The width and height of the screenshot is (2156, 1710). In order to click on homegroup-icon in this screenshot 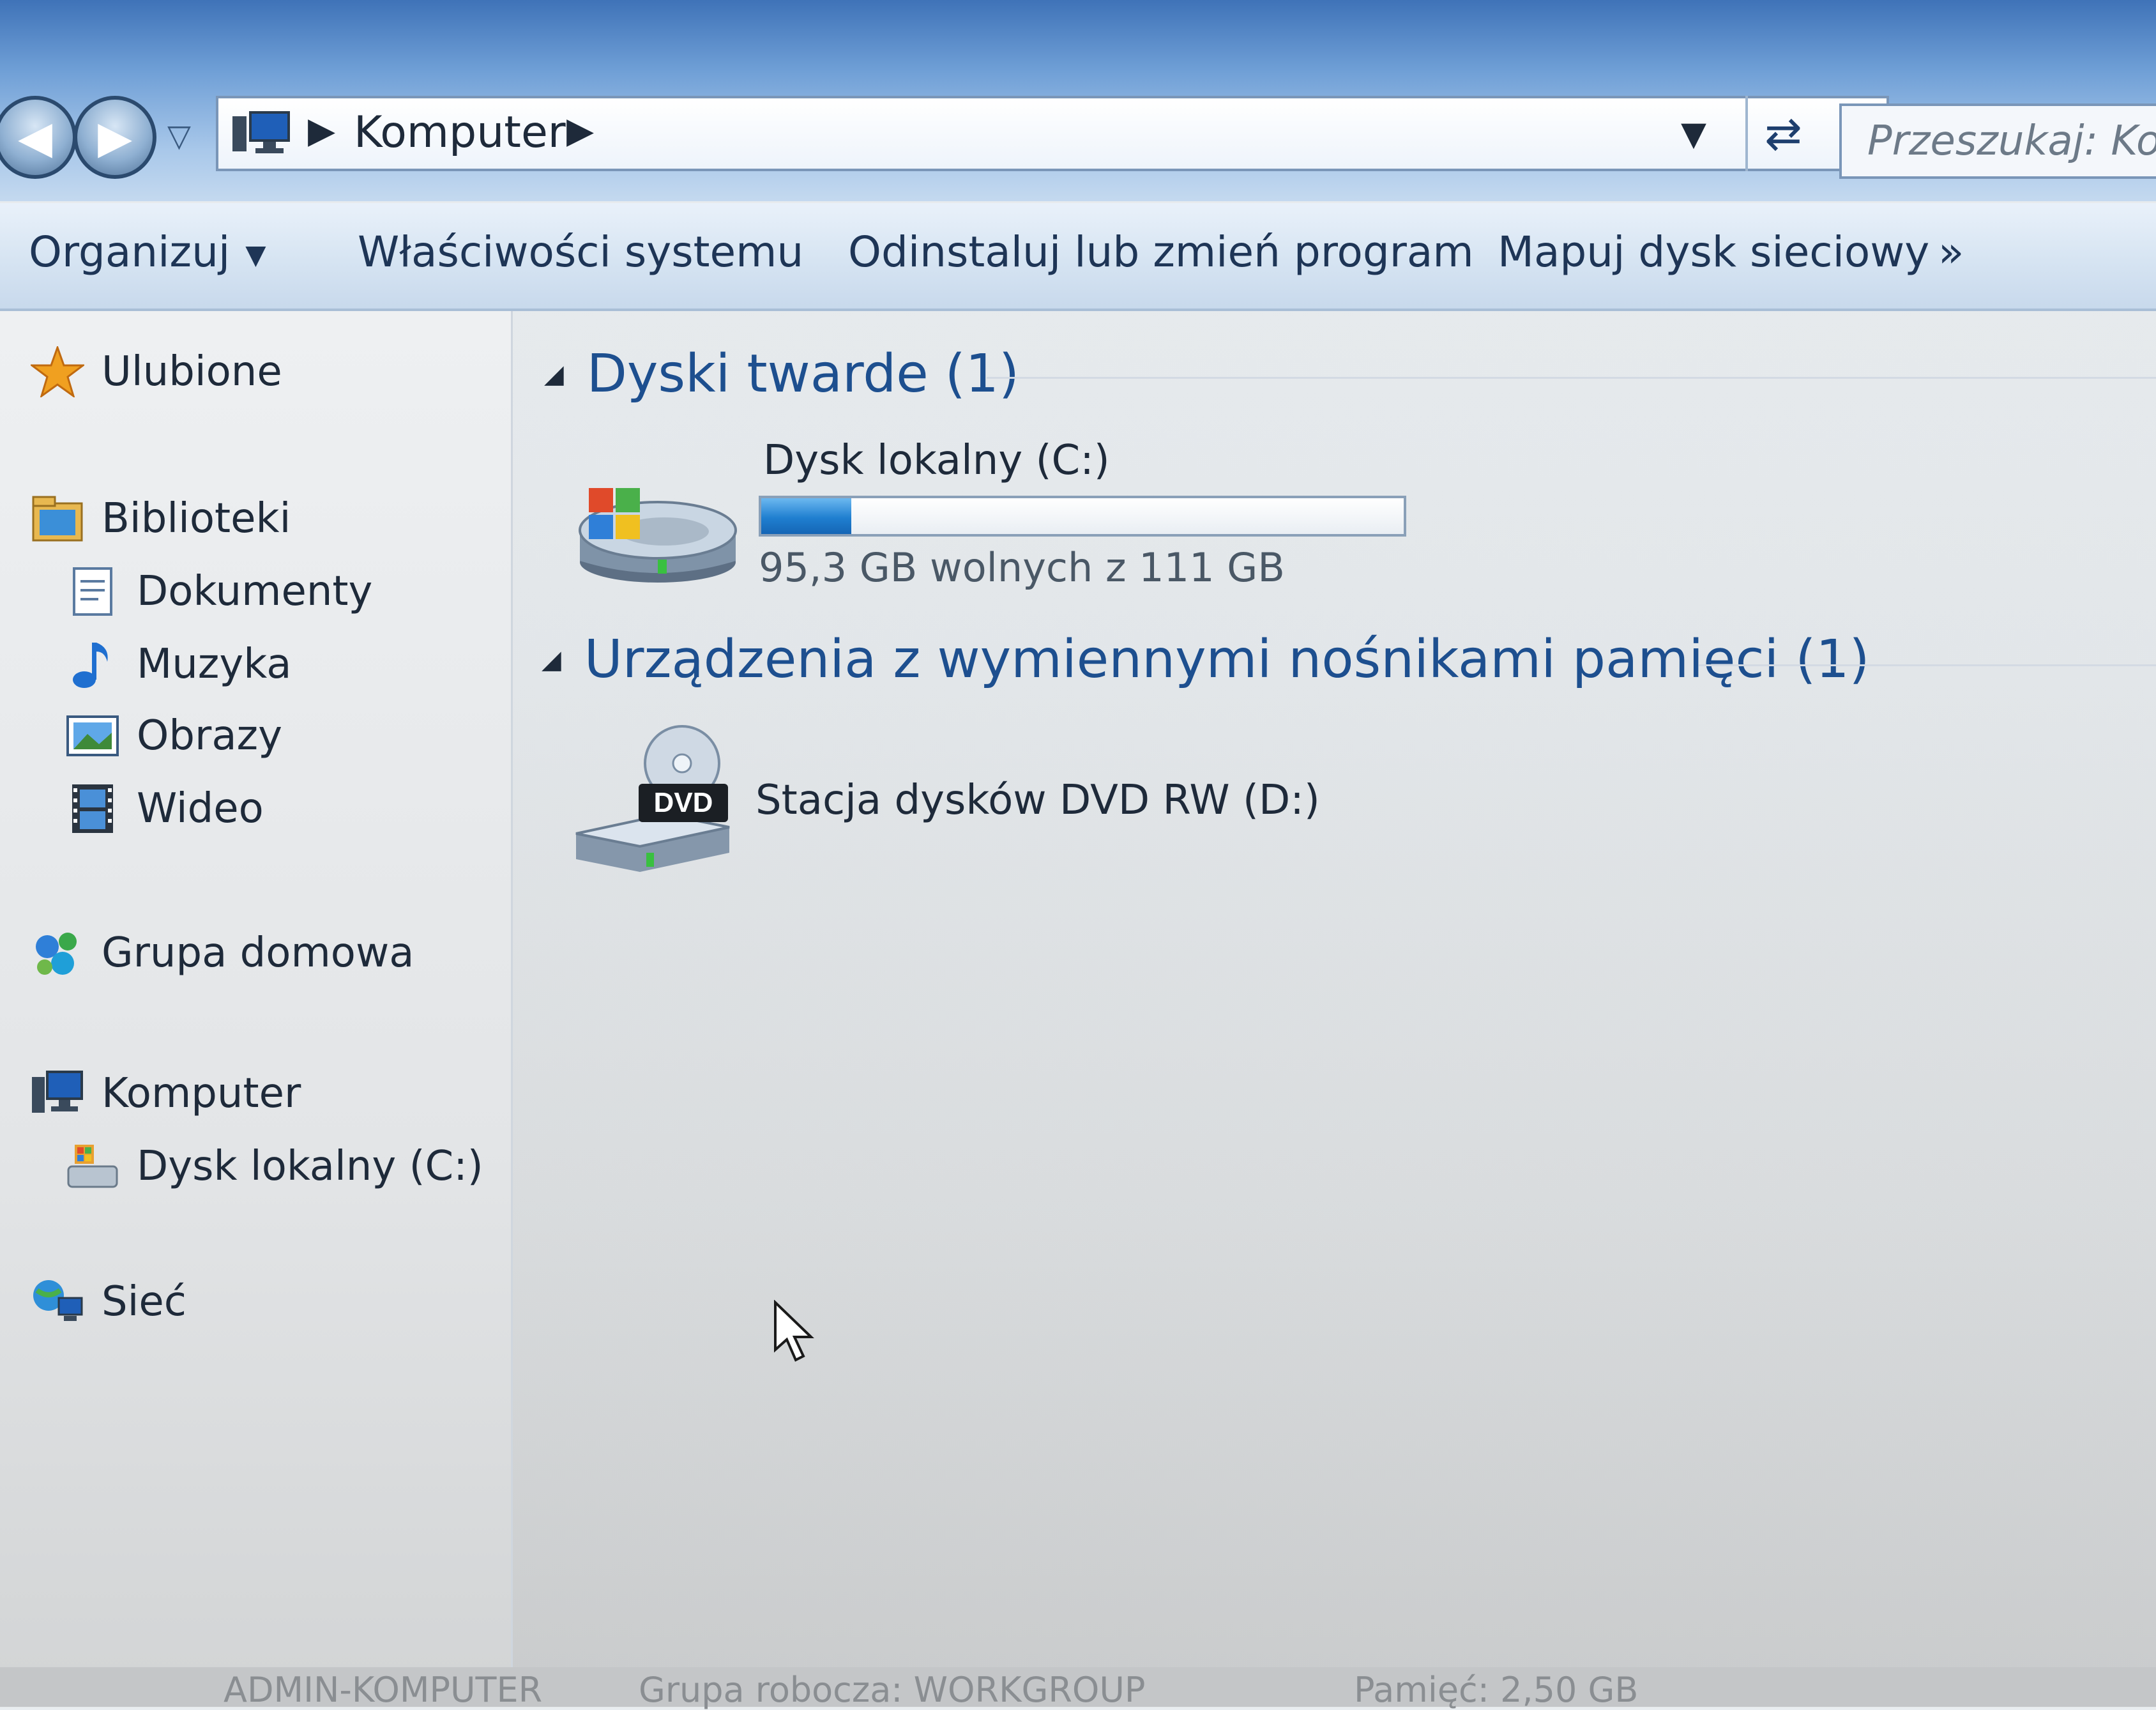, I will do `click(57, 953)`.